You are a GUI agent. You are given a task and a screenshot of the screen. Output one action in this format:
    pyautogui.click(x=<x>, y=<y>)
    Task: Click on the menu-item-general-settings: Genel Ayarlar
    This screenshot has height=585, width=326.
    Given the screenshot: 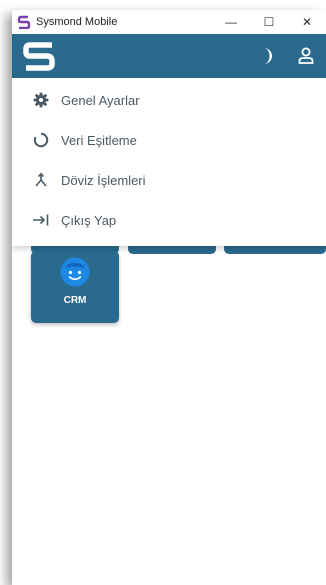 What is the action you would take?
    pyautogui.click(x=169, y=100)
    